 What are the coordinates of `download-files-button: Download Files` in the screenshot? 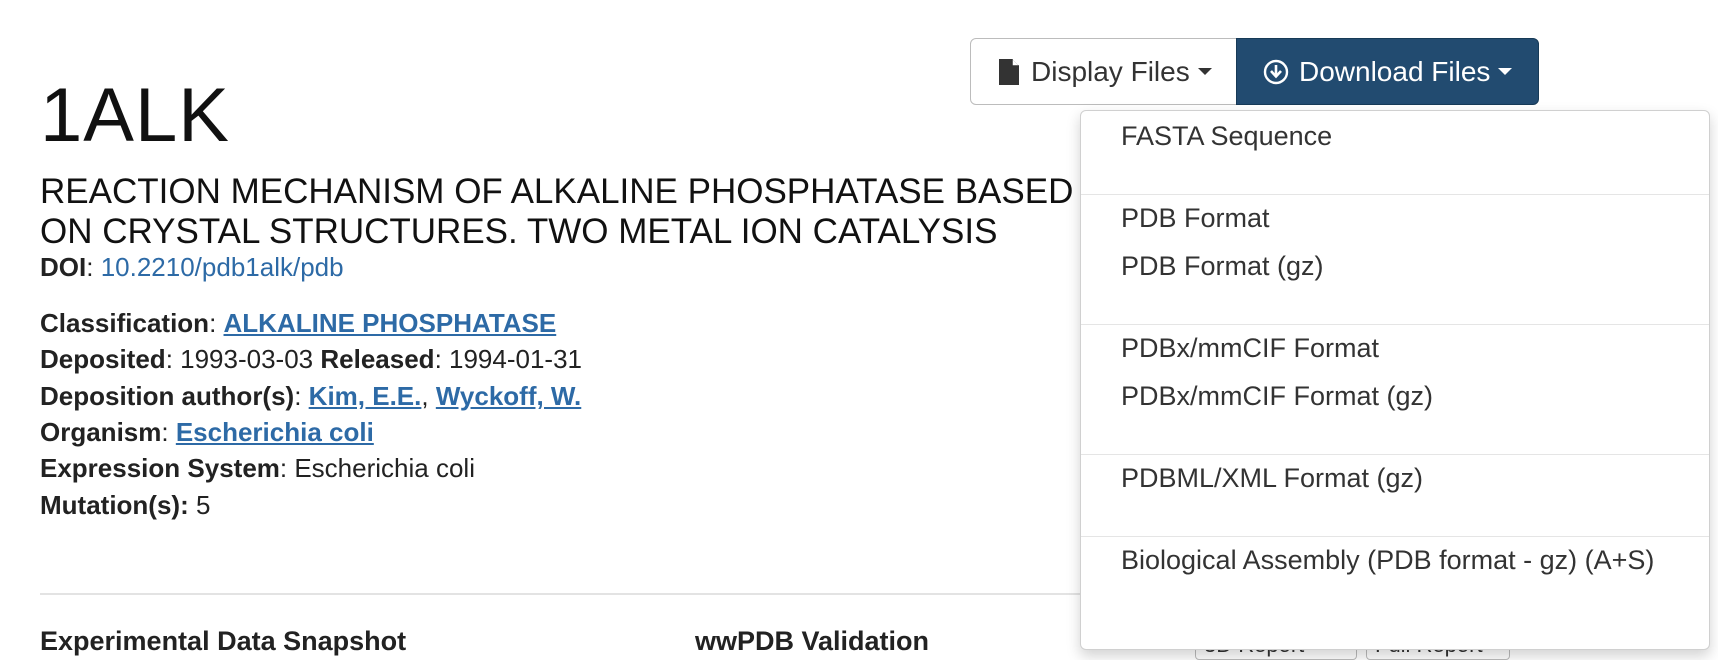 It's located at (1387, 71).